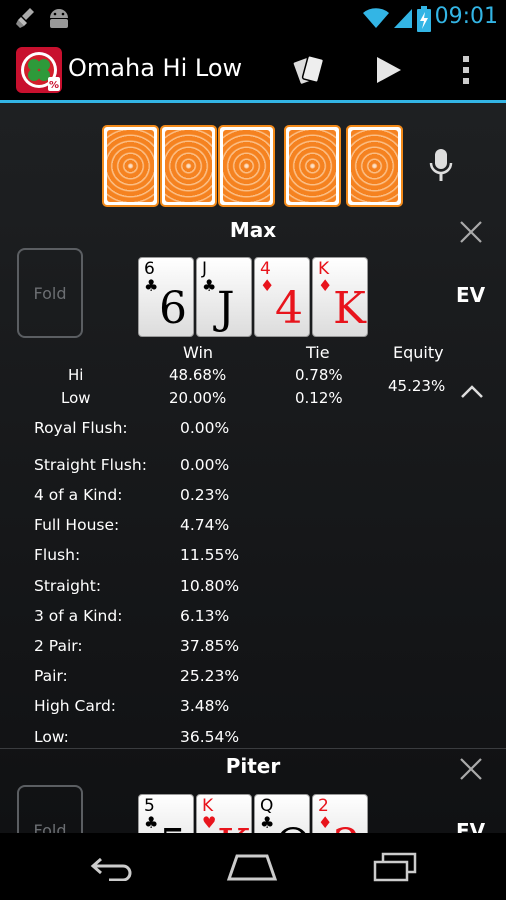  I want to click on cards-button, so click(310, 70).